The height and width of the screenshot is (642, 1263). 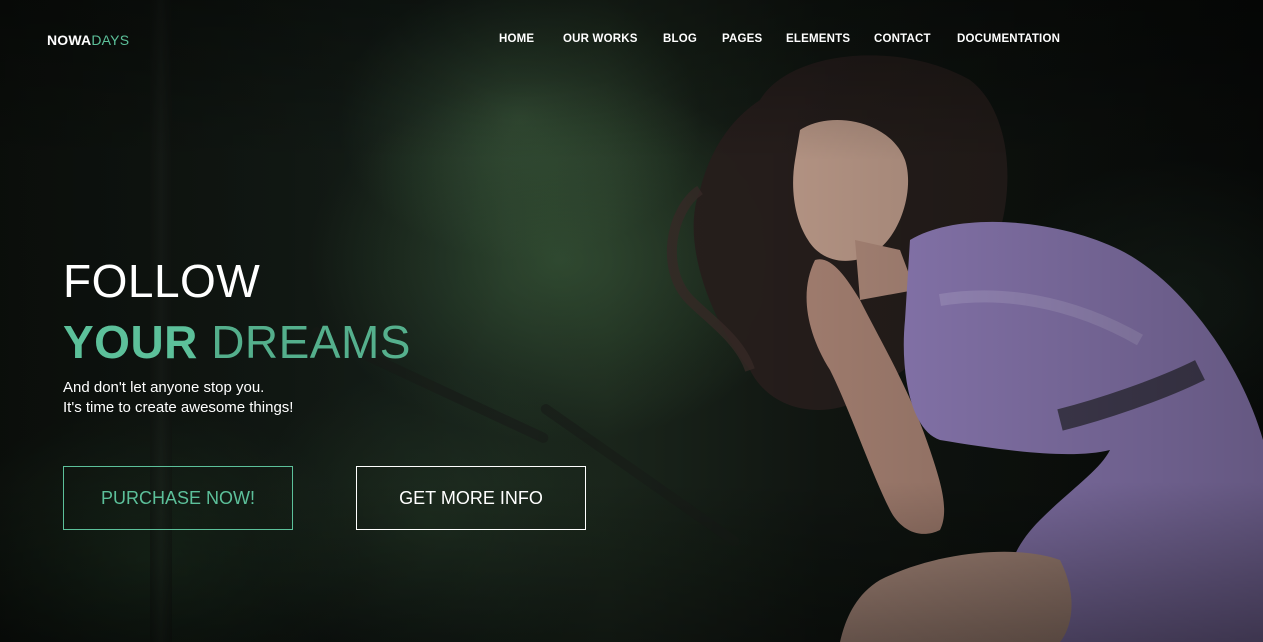 What do you see at coordinates (178, 407) in the screenshot?
I see `hero-subtitle-line2: It's time to create awesome things!` at bounding box center [178, 407].